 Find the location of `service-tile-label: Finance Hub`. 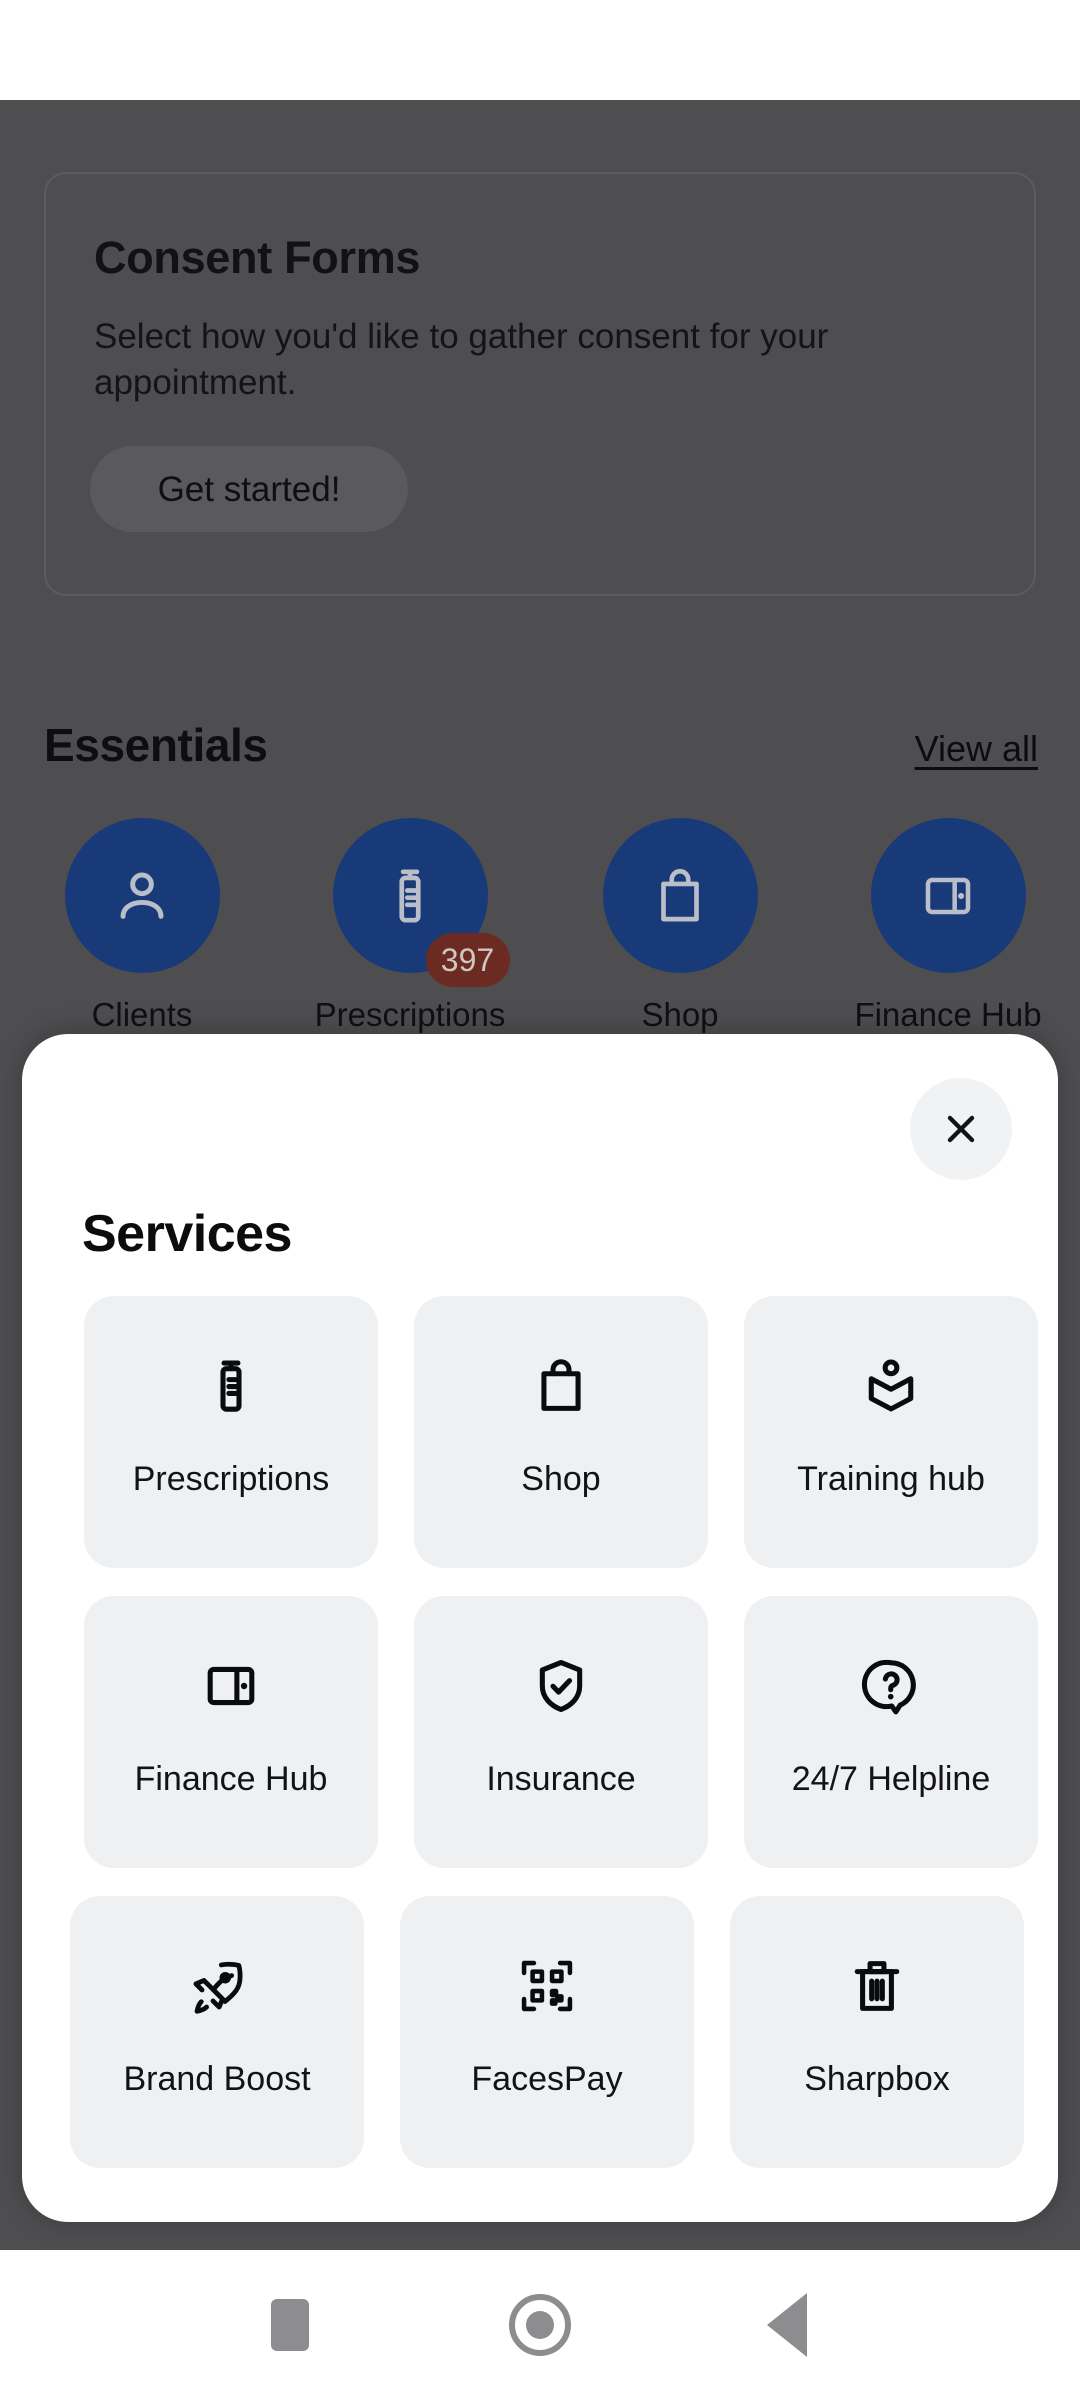

service-tile-label: Finance Hub is located at coordinates (231, 1779).